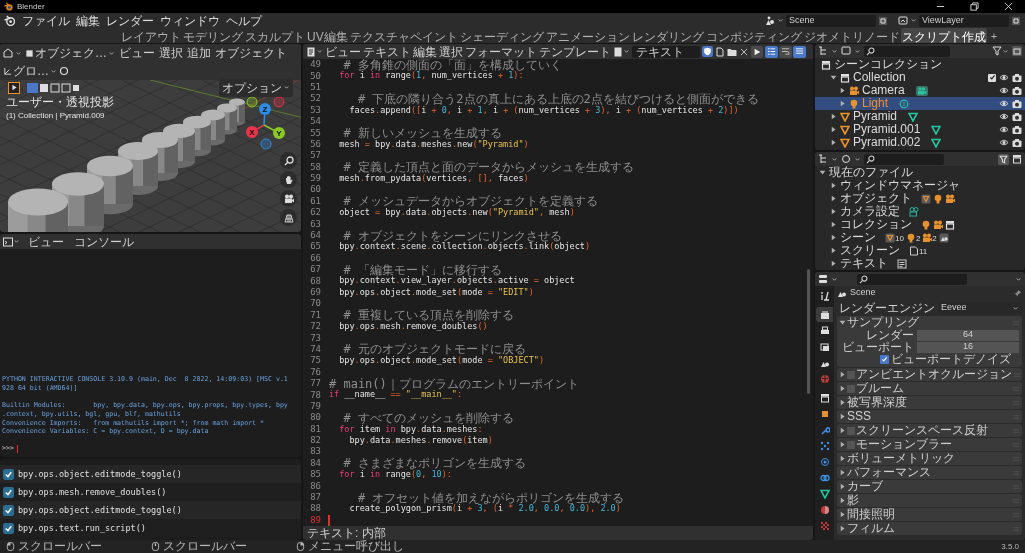 The image size is (1025, 553). What do you see at coordinates (883, 90) in the screenshot?
I see `outliner-item: Camera` at bounding box center [883, 90].